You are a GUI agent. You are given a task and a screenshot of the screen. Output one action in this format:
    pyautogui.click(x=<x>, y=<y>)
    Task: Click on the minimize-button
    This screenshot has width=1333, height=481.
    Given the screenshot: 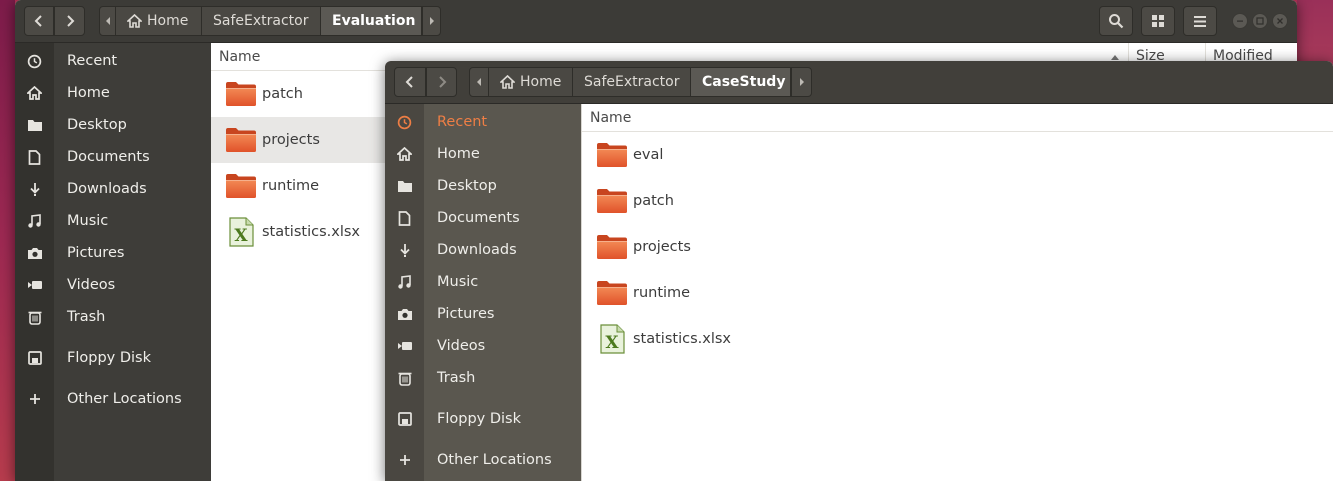 What is the action you would take?
    pyautogui.click(x=1240, y=21)
    